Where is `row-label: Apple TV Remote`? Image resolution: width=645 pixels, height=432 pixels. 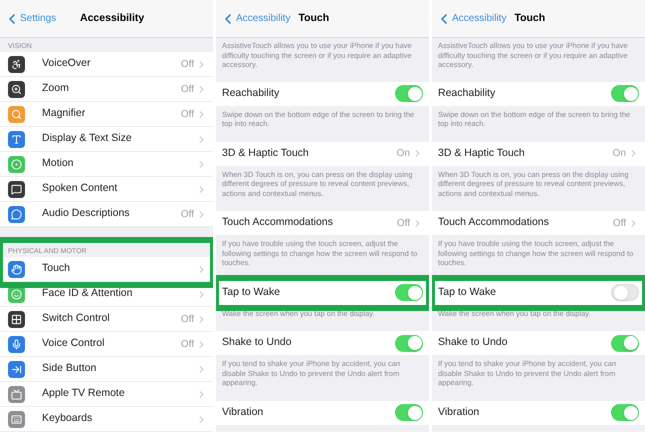 row-label: Apple TV Remote is located at coordinates (84, 394).